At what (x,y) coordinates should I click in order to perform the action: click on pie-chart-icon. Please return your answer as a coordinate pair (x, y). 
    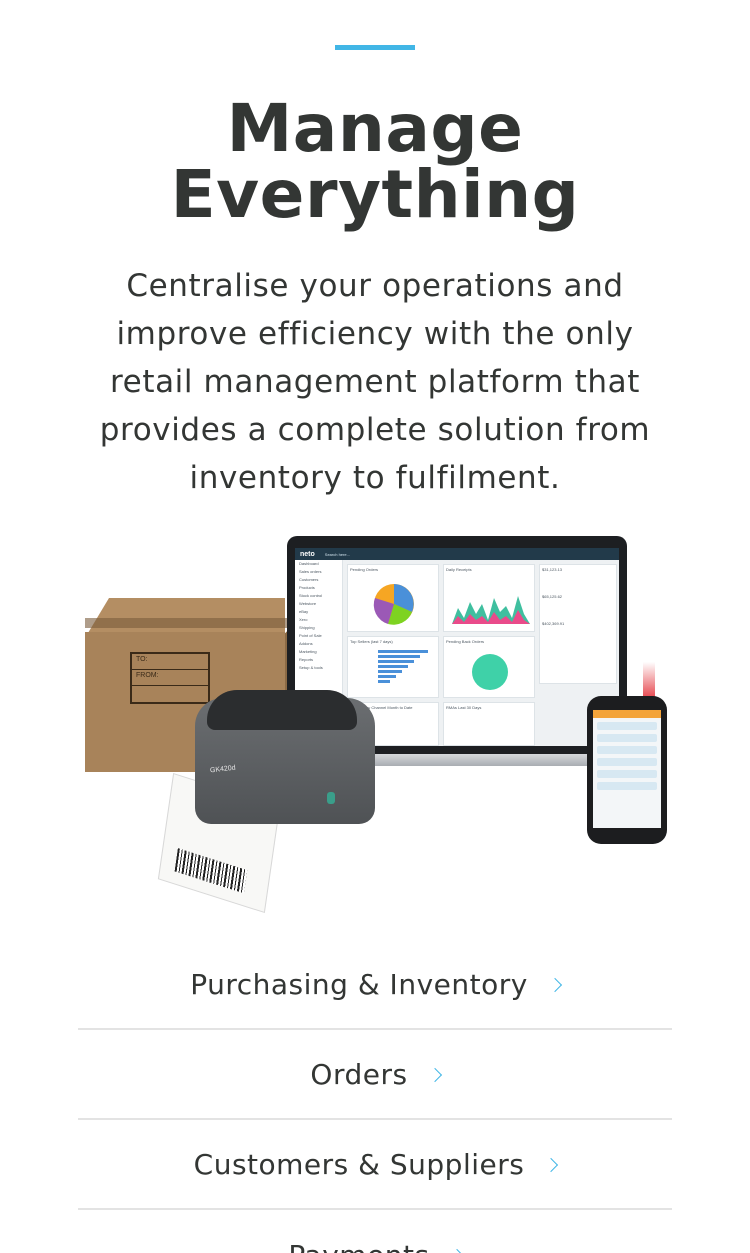
    Looking at the image, I should click on (393, 604).